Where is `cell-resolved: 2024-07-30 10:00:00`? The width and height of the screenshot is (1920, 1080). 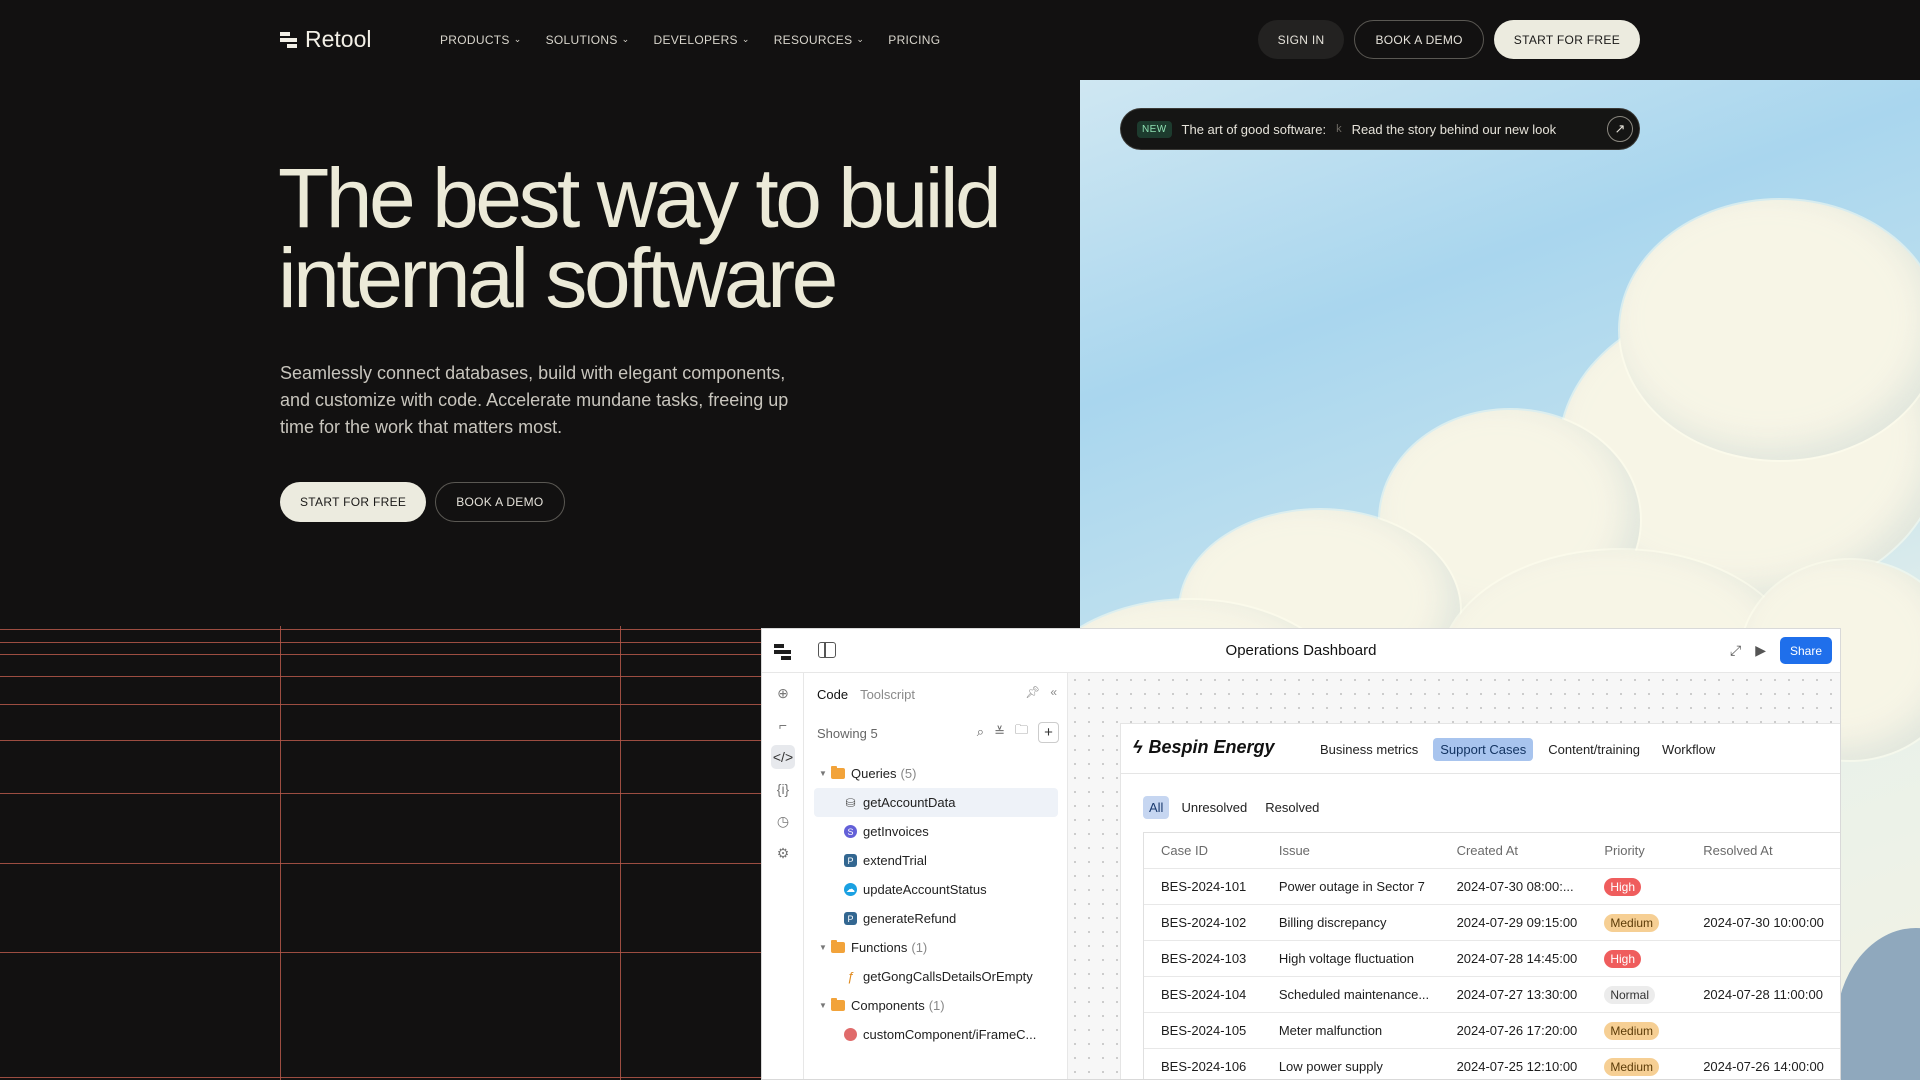 cell-resolved: 2024-07-30 10:00:00 is located at coordinates (1763, 922).